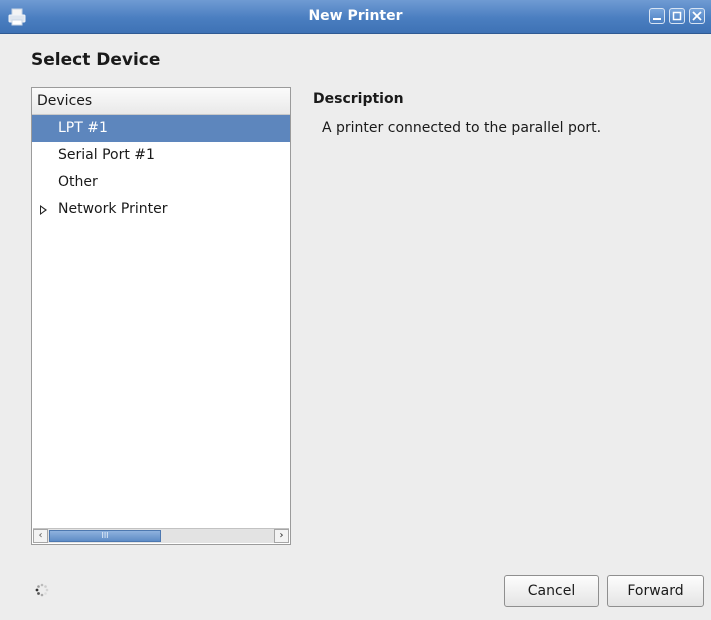 This screenshot has width=711, height=620. I want to click on loading-spinner-icon, so click(42, 590).